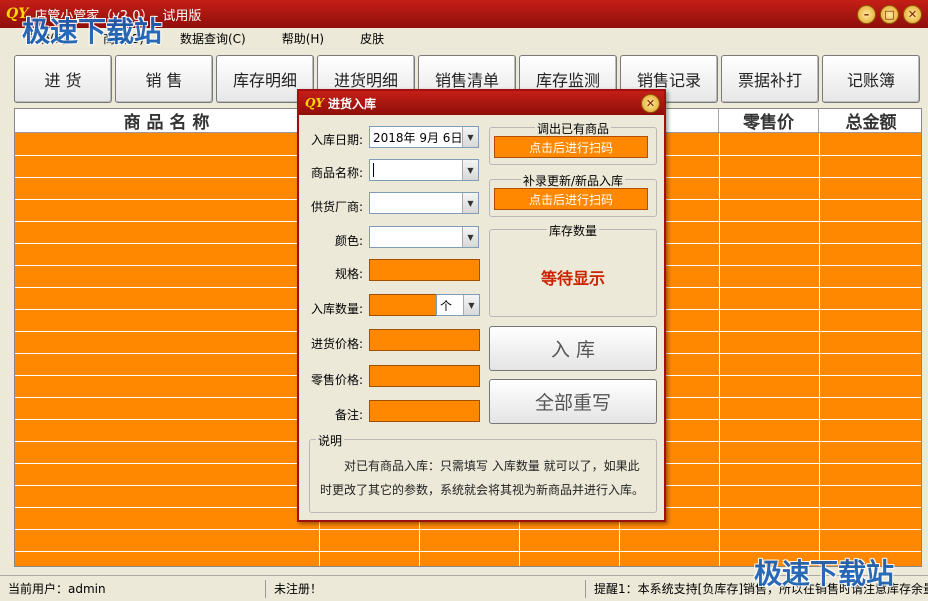  I want to click on description-title: 说明, so click(330, 441).